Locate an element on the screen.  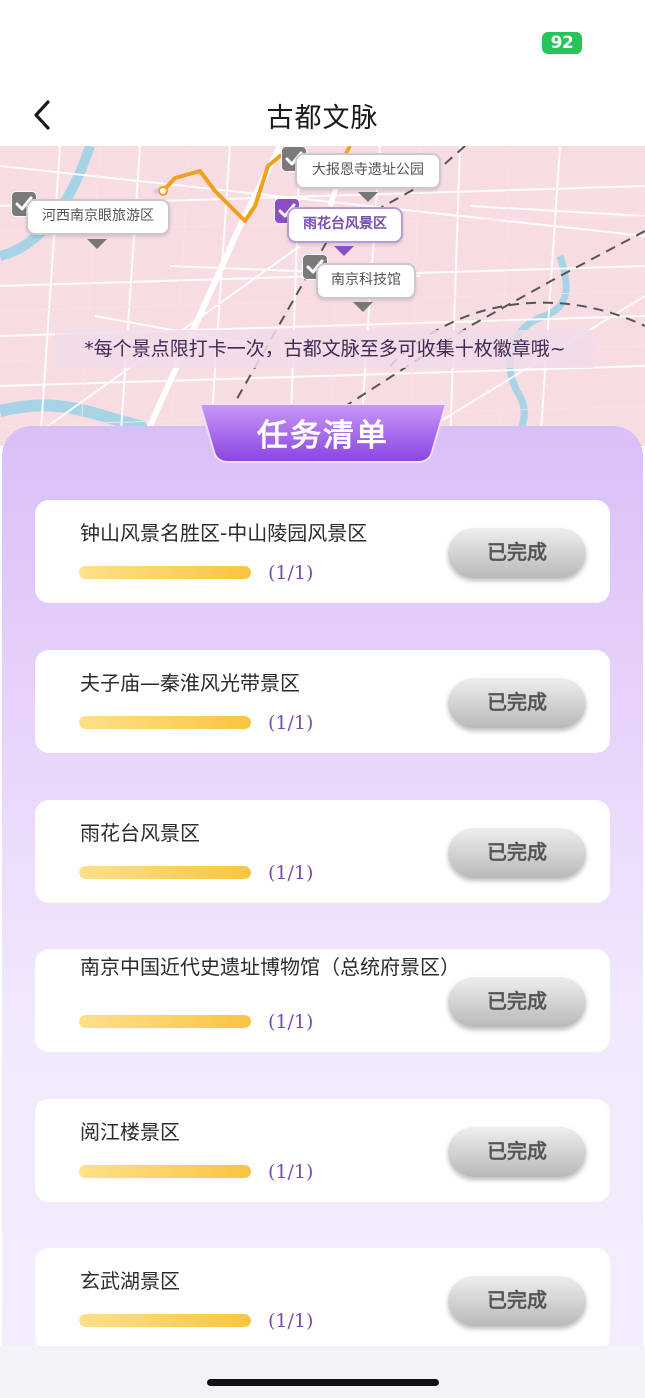
task-list-title: 任务清单 is located at coordinates (323, 436).